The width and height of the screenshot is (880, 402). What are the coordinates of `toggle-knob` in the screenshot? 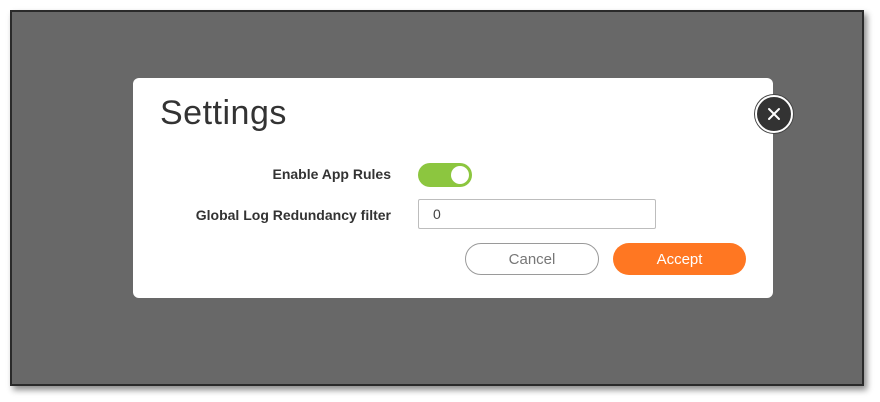 It's located at (460, 175).